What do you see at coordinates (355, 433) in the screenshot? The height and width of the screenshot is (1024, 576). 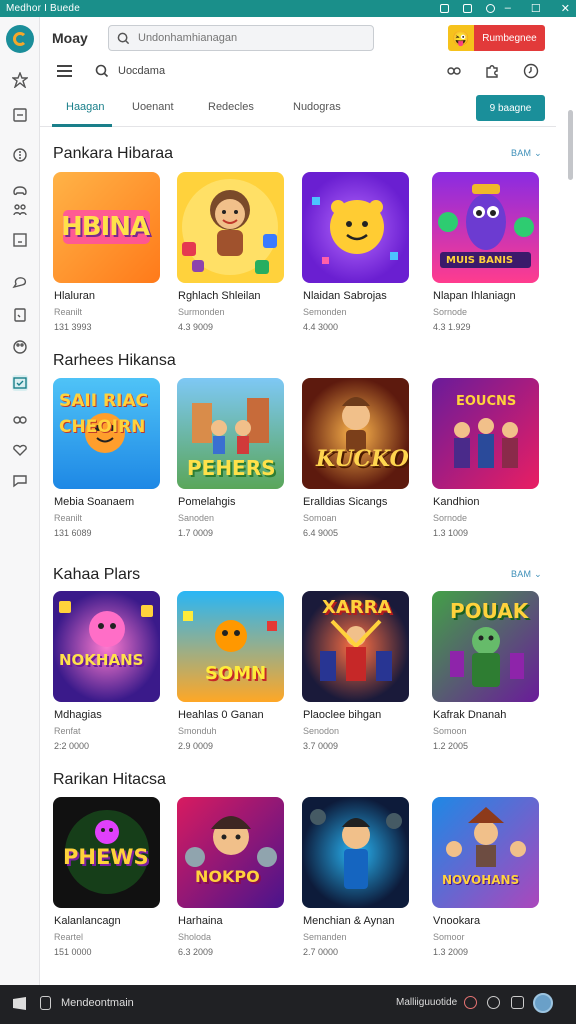 I see `game-thumbnail: KUCKO` at bounding box center [355, 433].